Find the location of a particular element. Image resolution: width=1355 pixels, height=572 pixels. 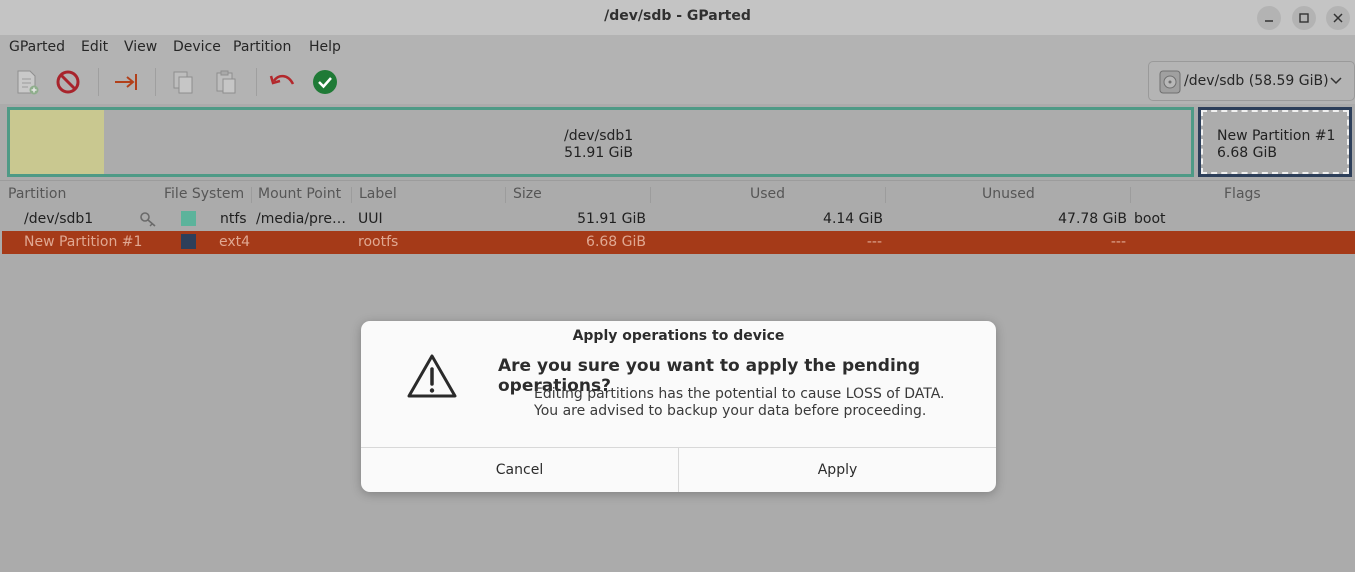

chevron-down-icon is located at coordinates (1336, 81).